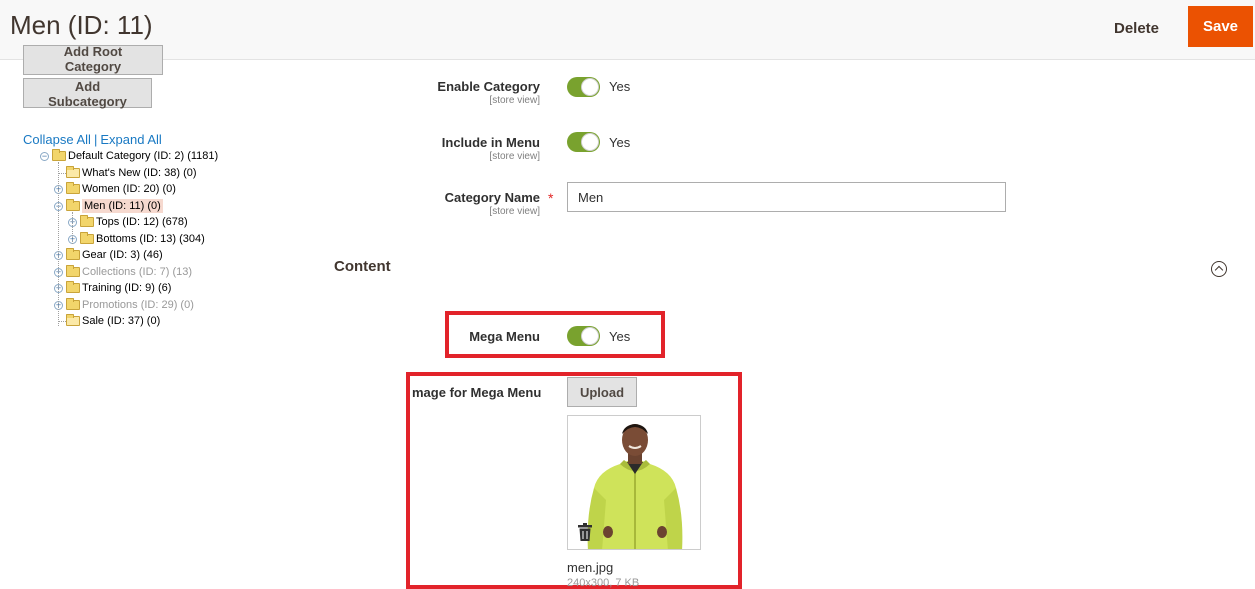  What do you see at coordinates (490, 142) in the screenshot?
I see `include-in-menu-label-text: Include in Menu` at bounding box center [490, 142].